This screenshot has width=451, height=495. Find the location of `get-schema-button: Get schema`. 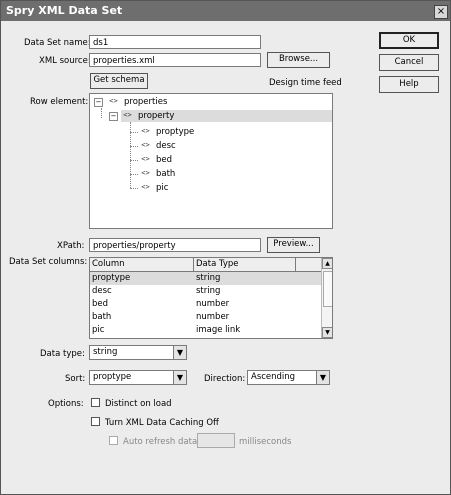

get-schema-button: Get schema is located at coordinates (119, 81).